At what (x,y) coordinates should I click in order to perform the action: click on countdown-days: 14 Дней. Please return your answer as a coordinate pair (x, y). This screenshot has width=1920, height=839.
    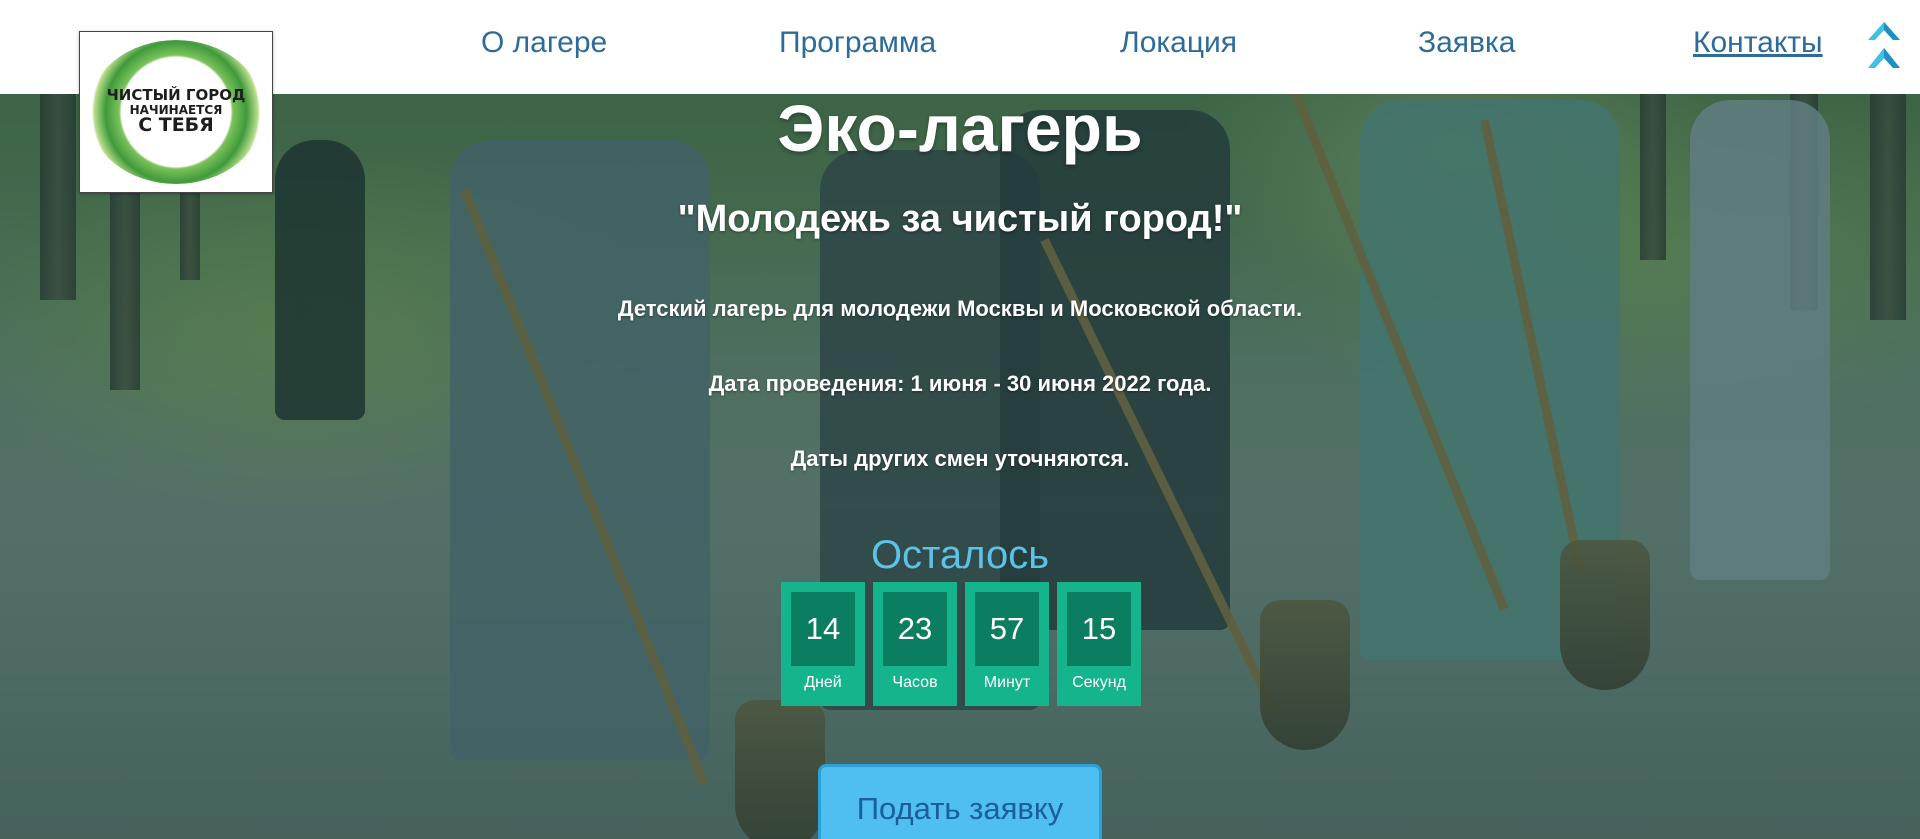
    Looking at the image, I should click on (823, 644).